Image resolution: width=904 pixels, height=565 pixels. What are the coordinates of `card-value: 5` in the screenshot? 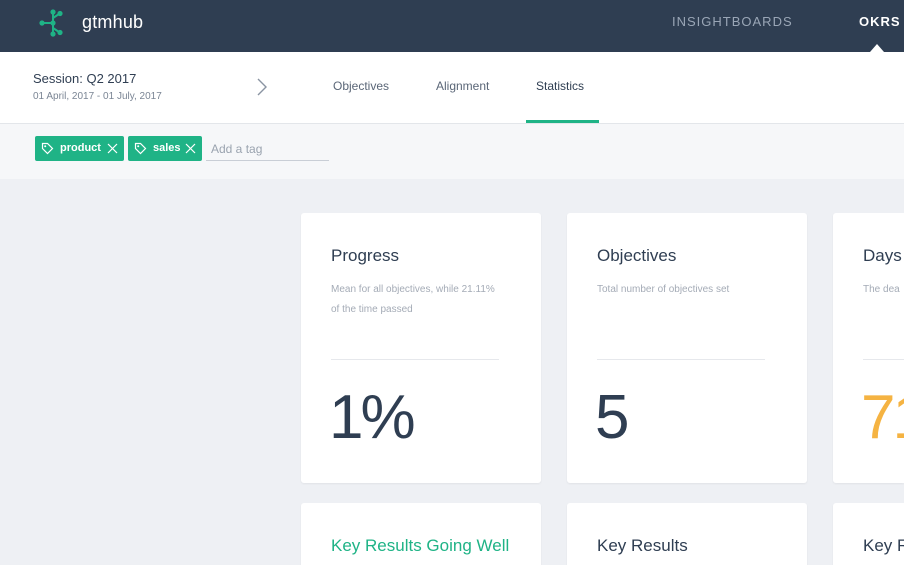 It's located at (612, 417).